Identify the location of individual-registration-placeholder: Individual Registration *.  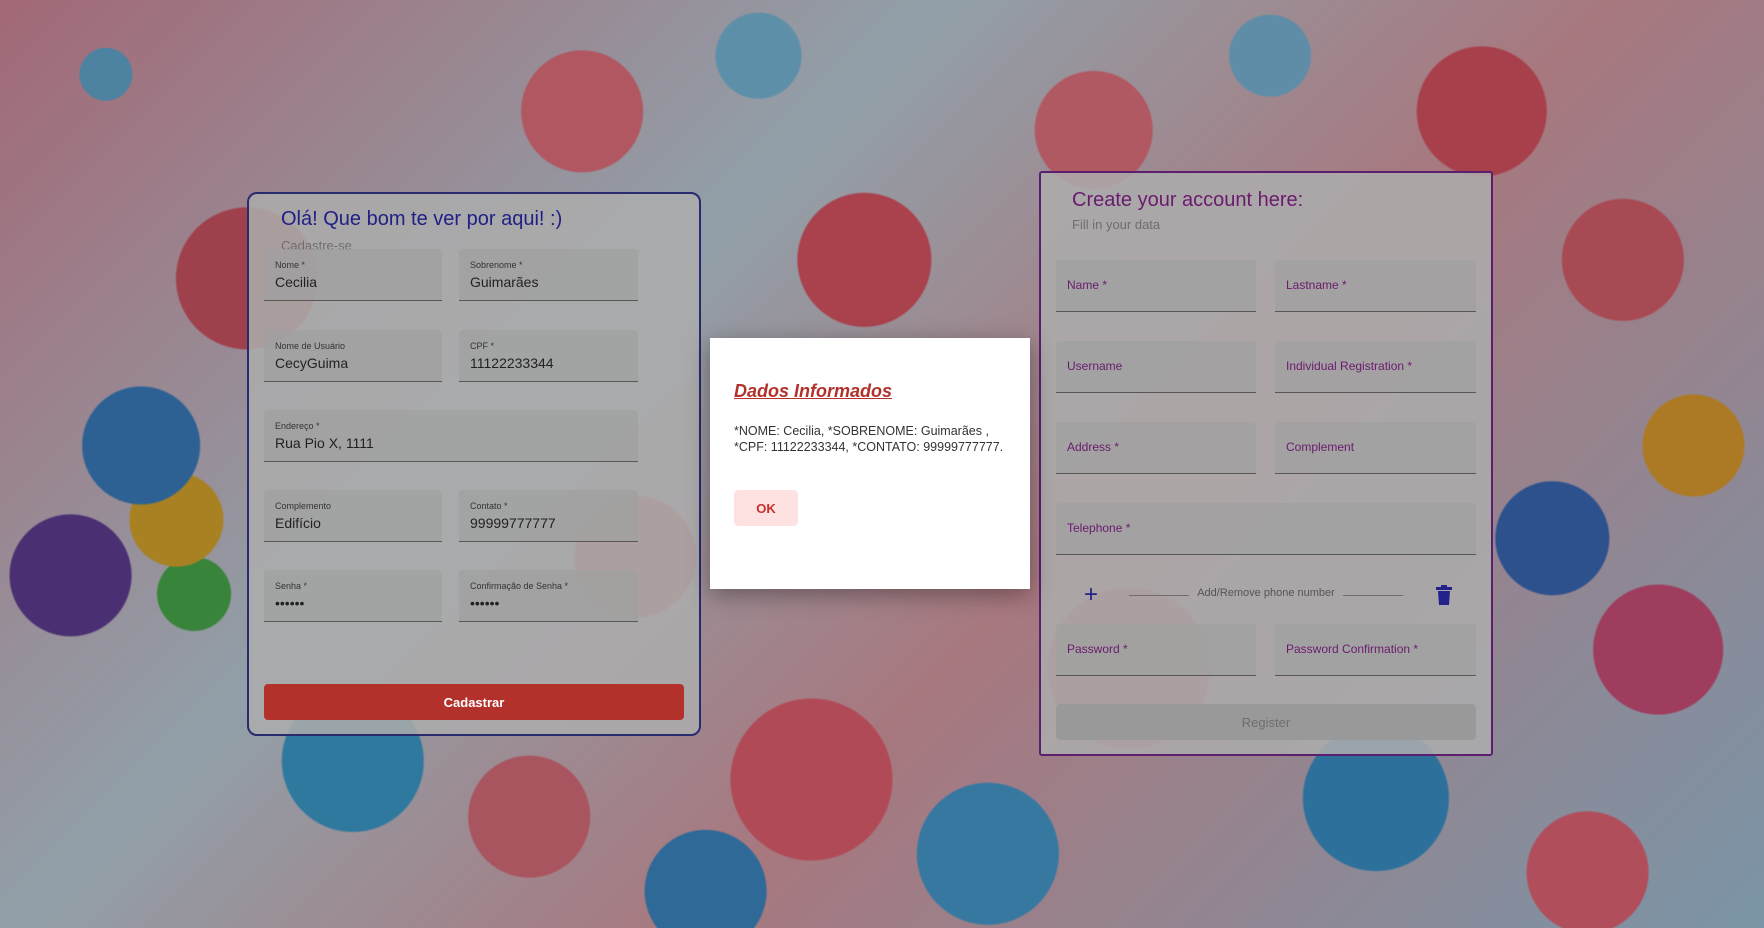
(1349, 366).